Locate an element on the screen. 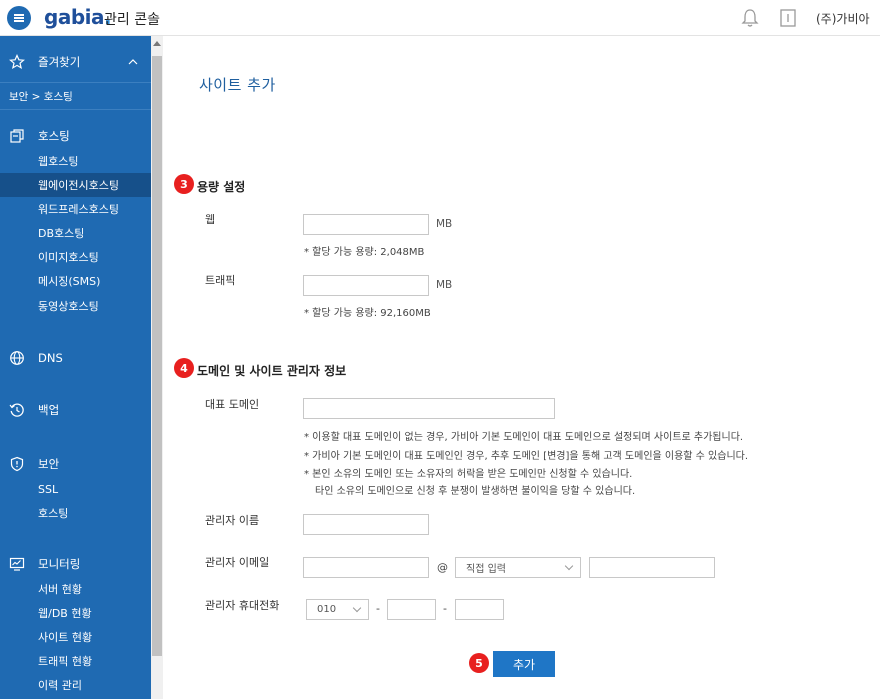 The image size is (880, 699). sidebar-item-label: 웹에이전시호스팅 is located at coordinates (78, 185).